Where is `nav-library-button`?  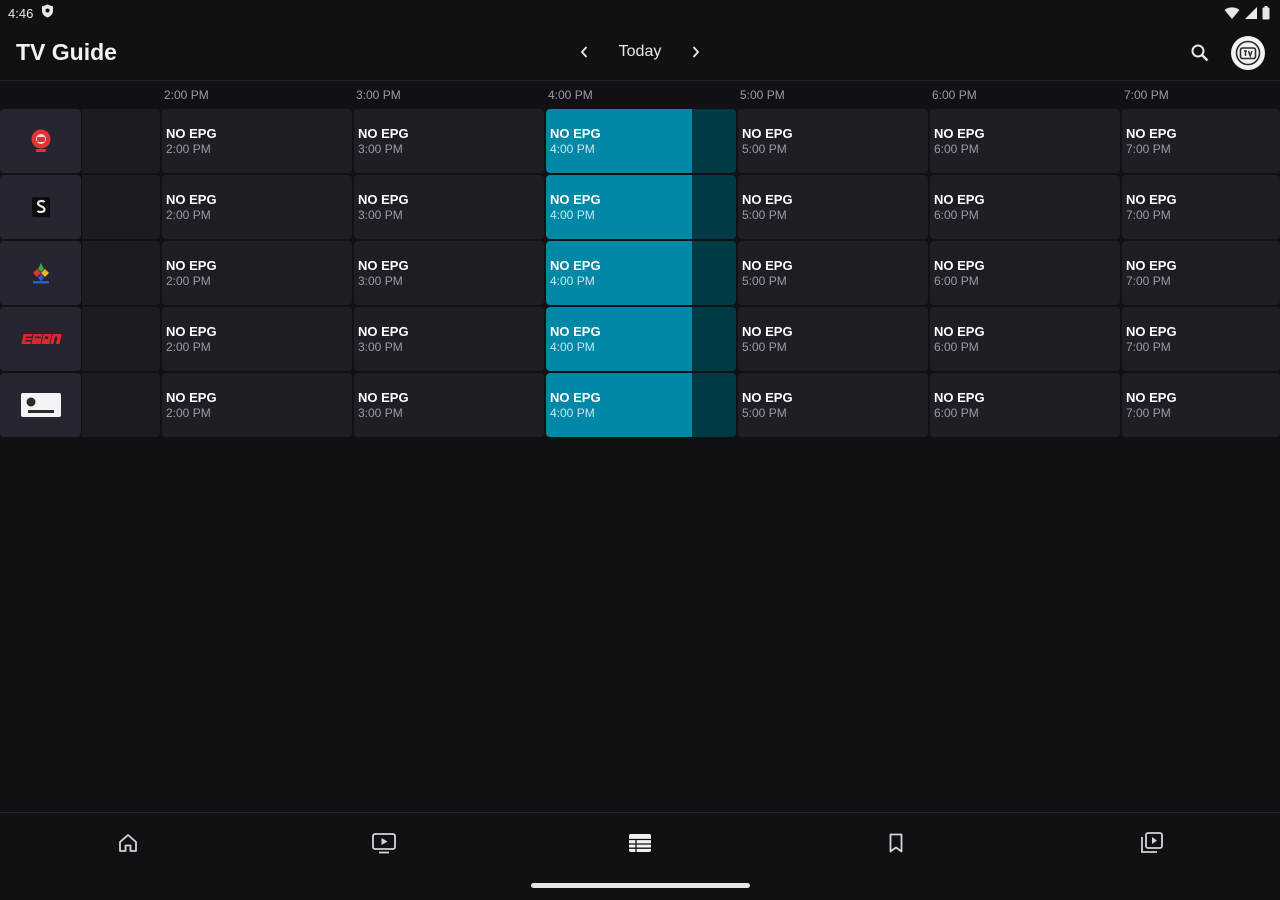 nav-library-button is located at coordinates (1152, 843).